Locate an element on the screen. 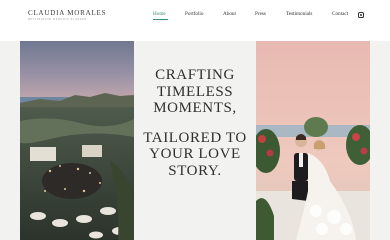  nav-home: Home is located at coordinates (159, 14).